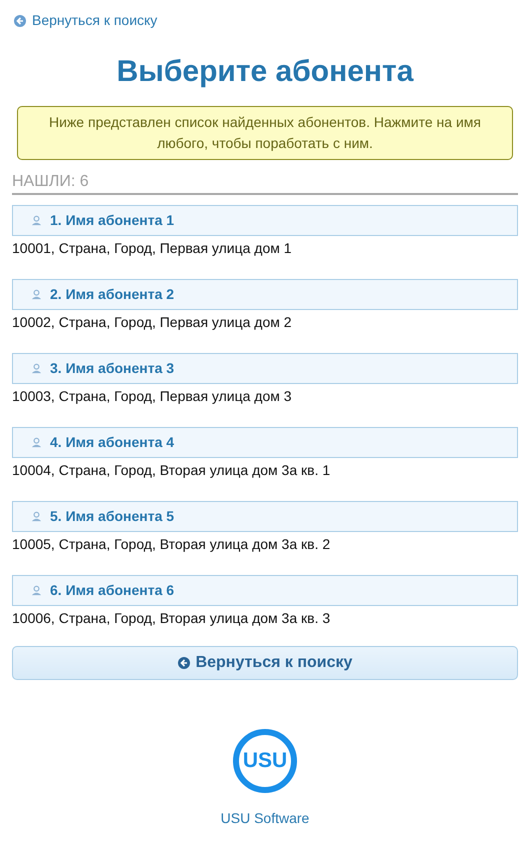  What do you see at coordinates (265, 516) in the screenshot?
I see `subscriber-name: 5. Имя абонента 5` at bounding box center [265, 516].